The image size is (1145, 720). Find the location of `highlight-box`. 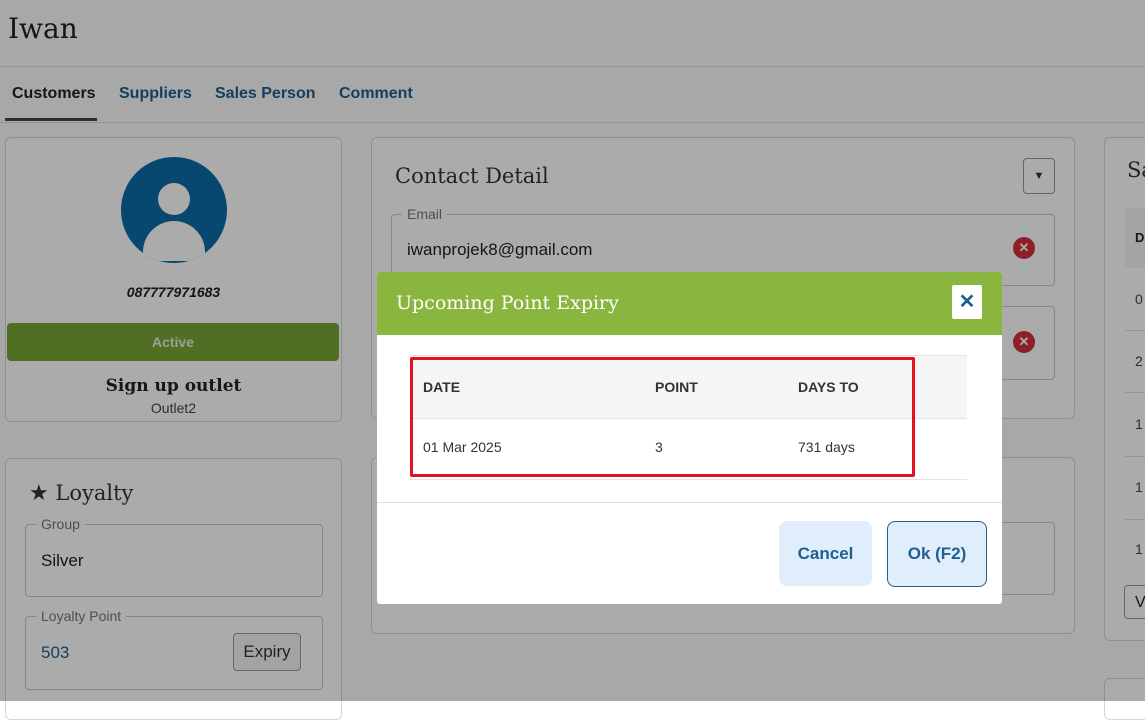

highlight-box is located at coordinates (662, 417).